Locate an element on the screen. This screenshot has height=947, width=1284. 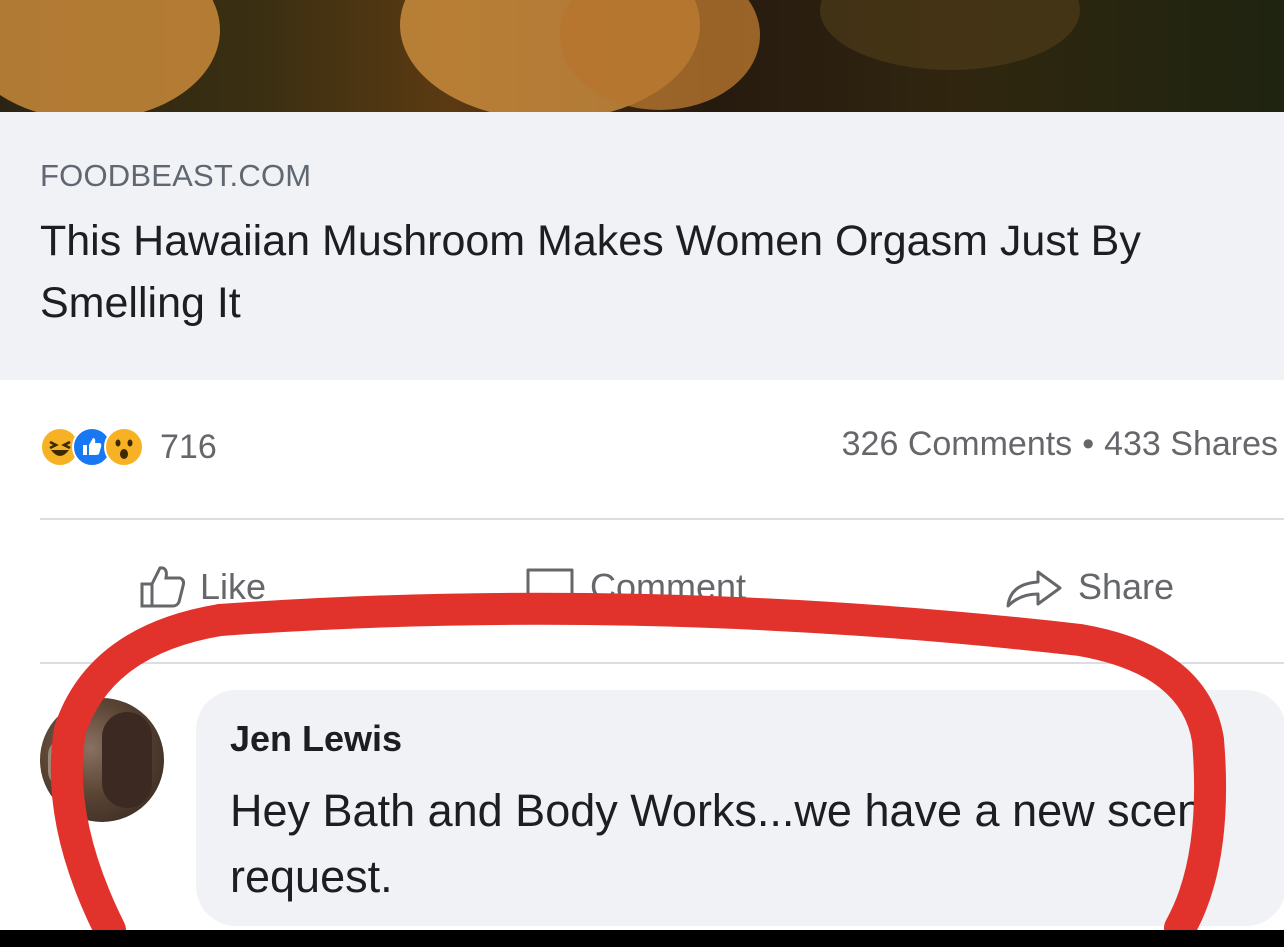
share-button: Share is located at coordinates (1088, 587).